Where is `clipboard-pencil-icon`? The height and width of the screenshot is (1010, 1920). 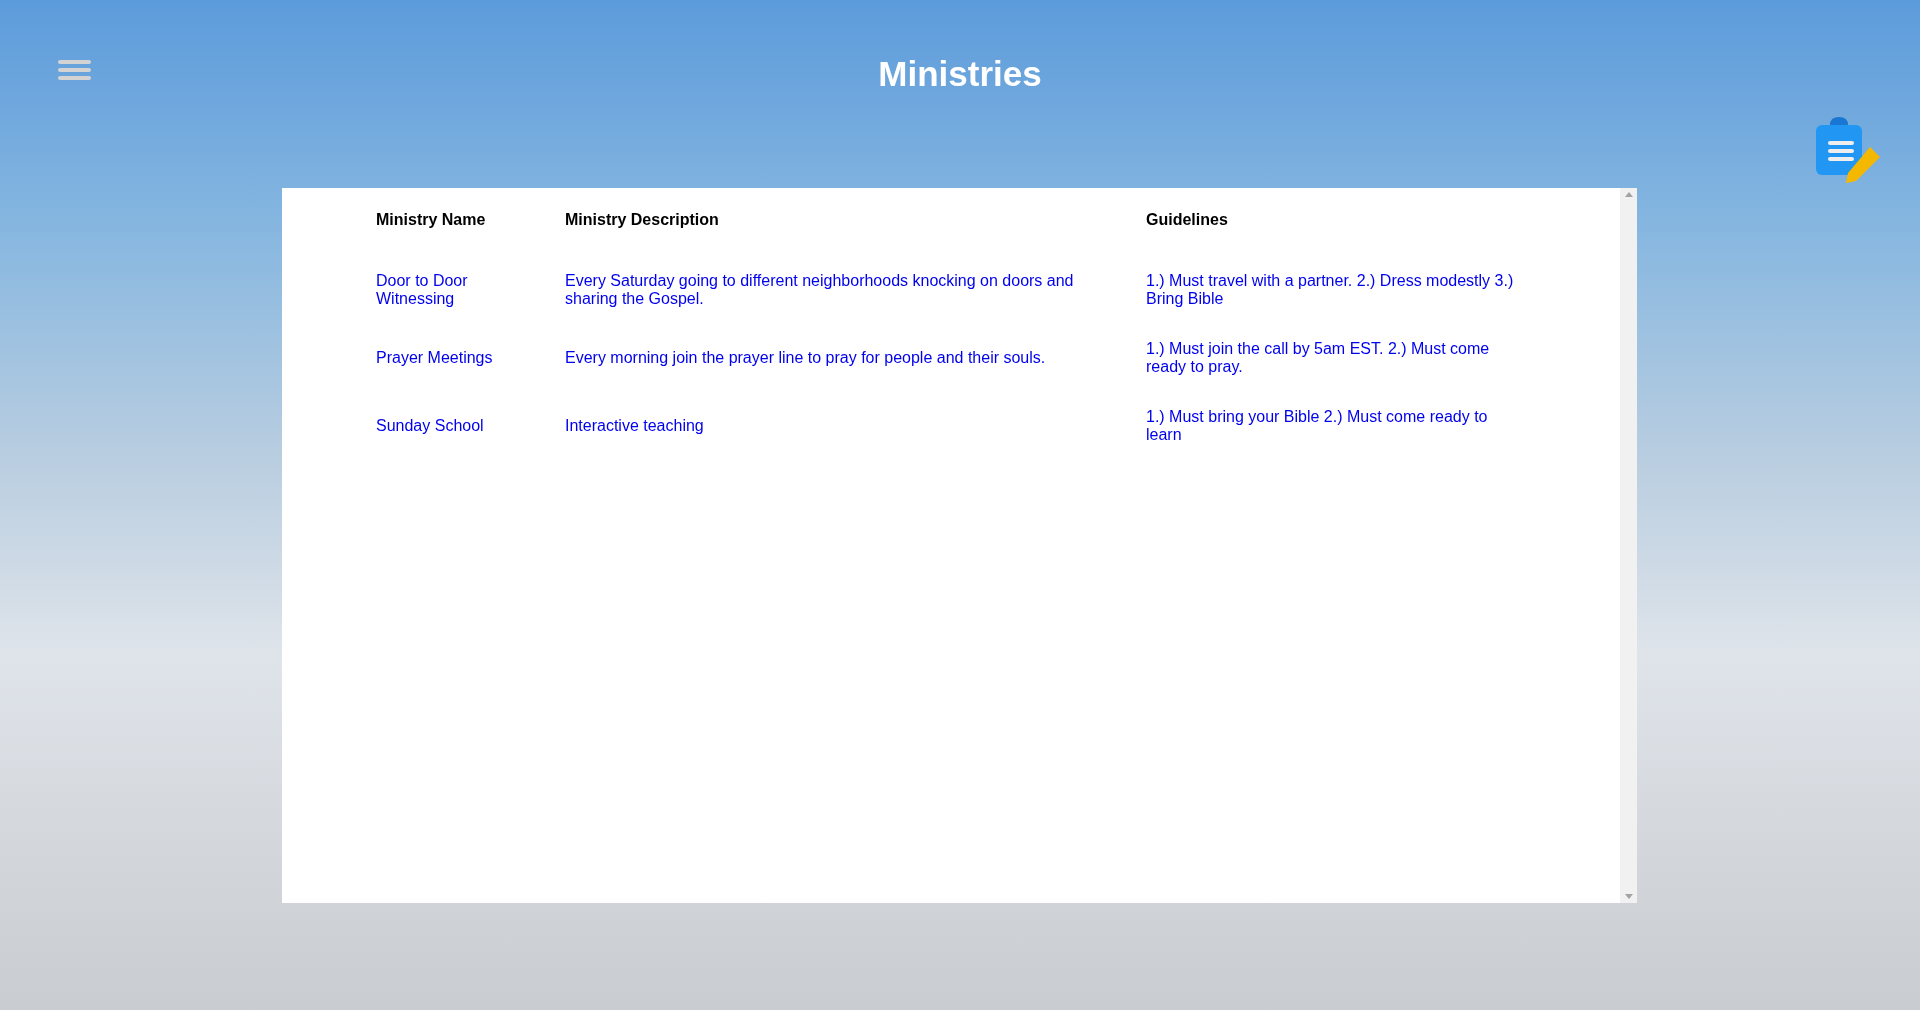
clipboard-pencil-icon is located at coordinates (1848, 150).